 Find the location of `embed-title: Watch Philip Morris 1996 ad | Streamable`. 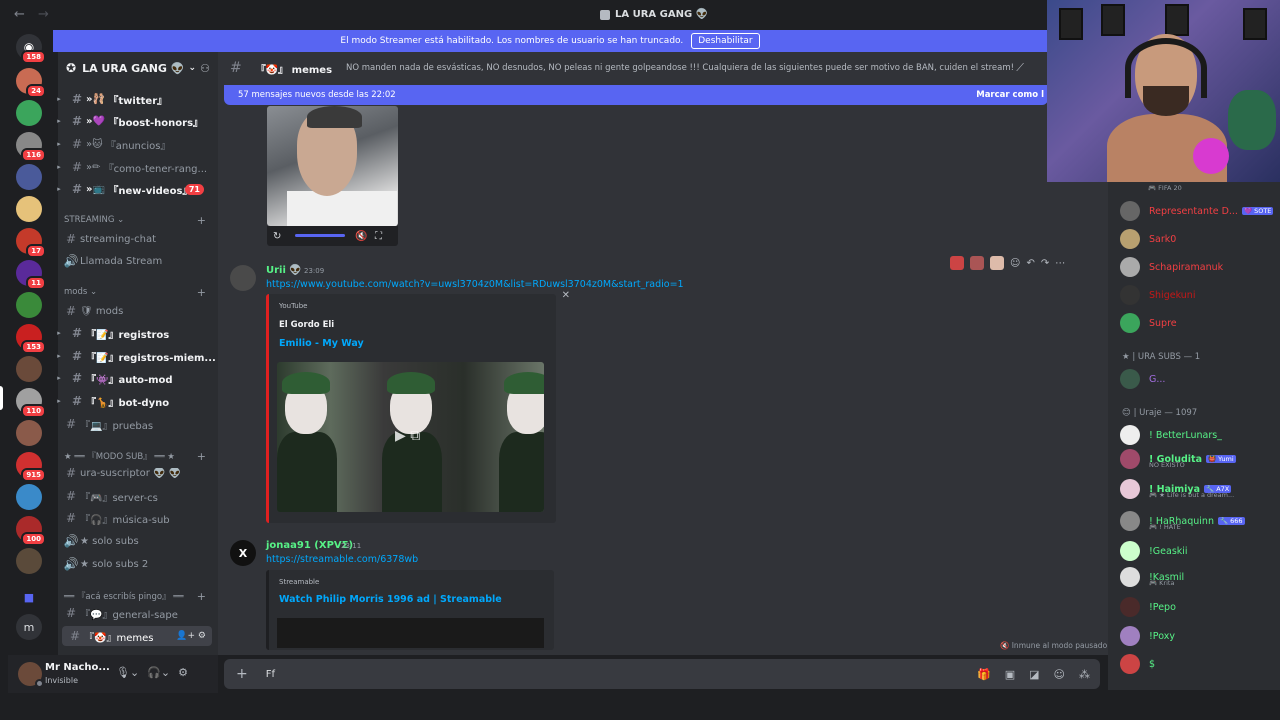

embed-title: Watch Philip Morris 1996 ad | Streamable is located at coordinates (390, 599).